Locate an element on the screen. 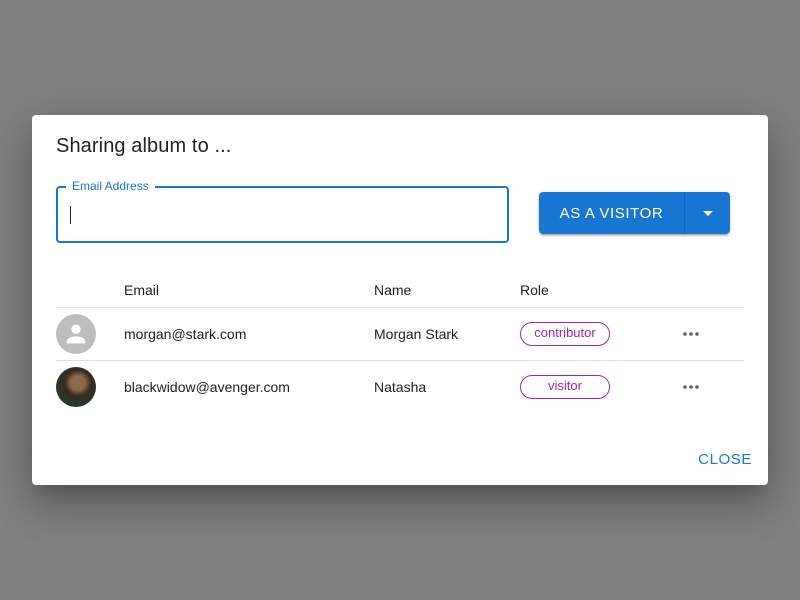 The image size is (800, 600). header-name: Name is located at coordinates (393, 290).